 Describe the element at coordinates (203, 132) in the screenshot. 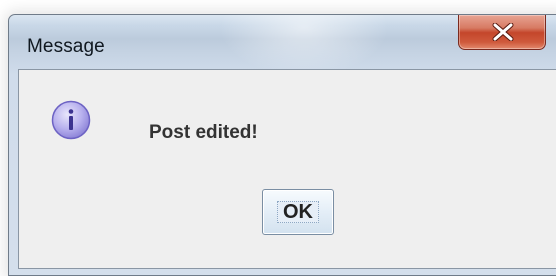

I see `message-text: Post edited!` at that location.